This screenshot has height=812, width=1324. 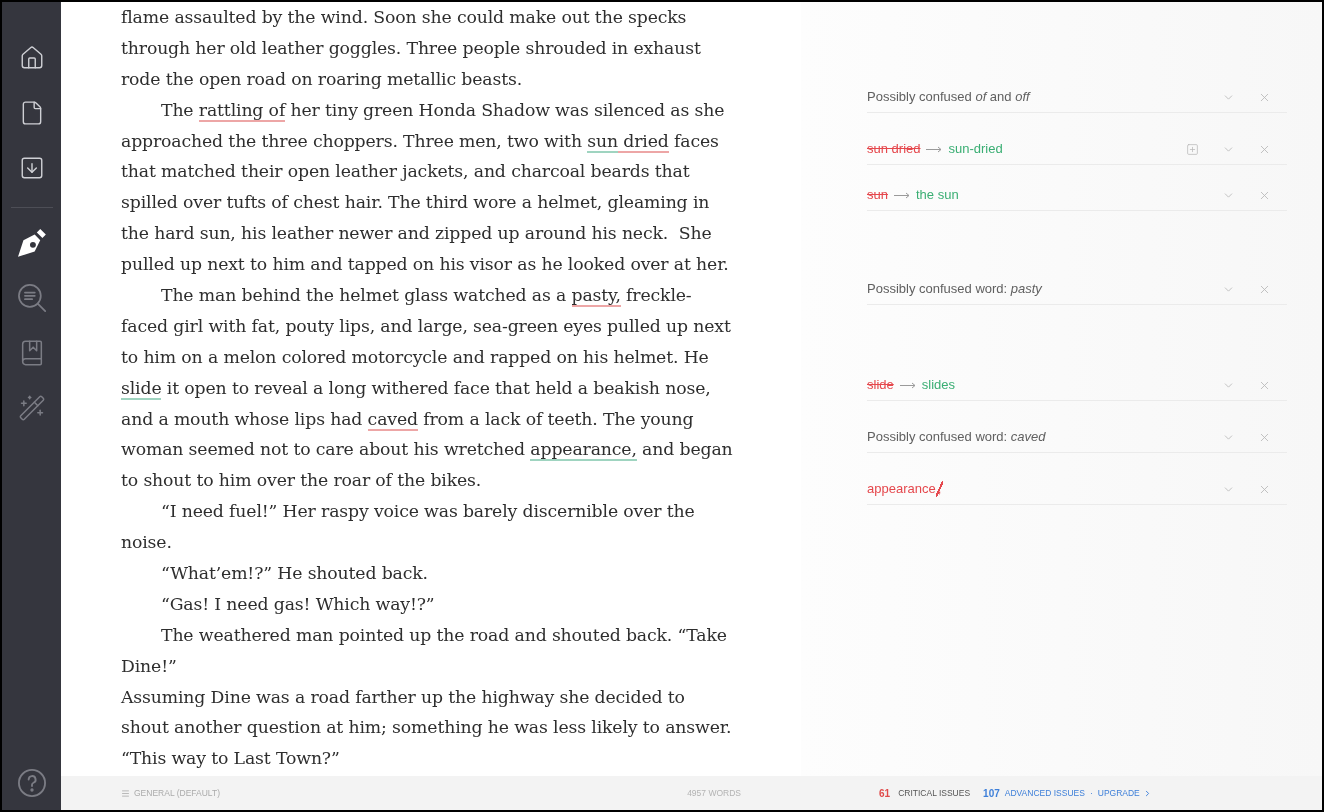 What do you see at coordinates (596, 296) in the screenshot?
I see `flagged-word: pasty,` at bounding box center [596, 296].